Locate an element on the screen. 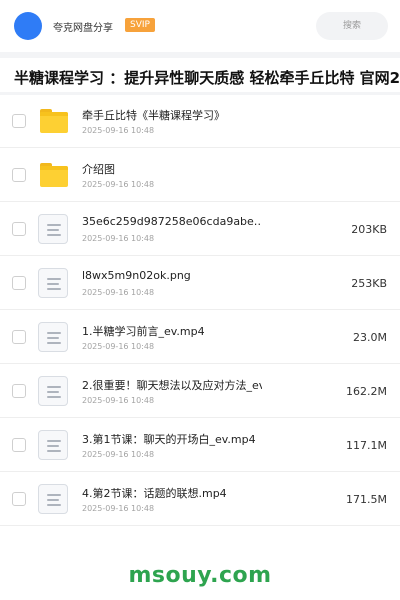 This screenshot has width=400, height=600. watermark-text: msouy.com is located at coordinates (200, 575).